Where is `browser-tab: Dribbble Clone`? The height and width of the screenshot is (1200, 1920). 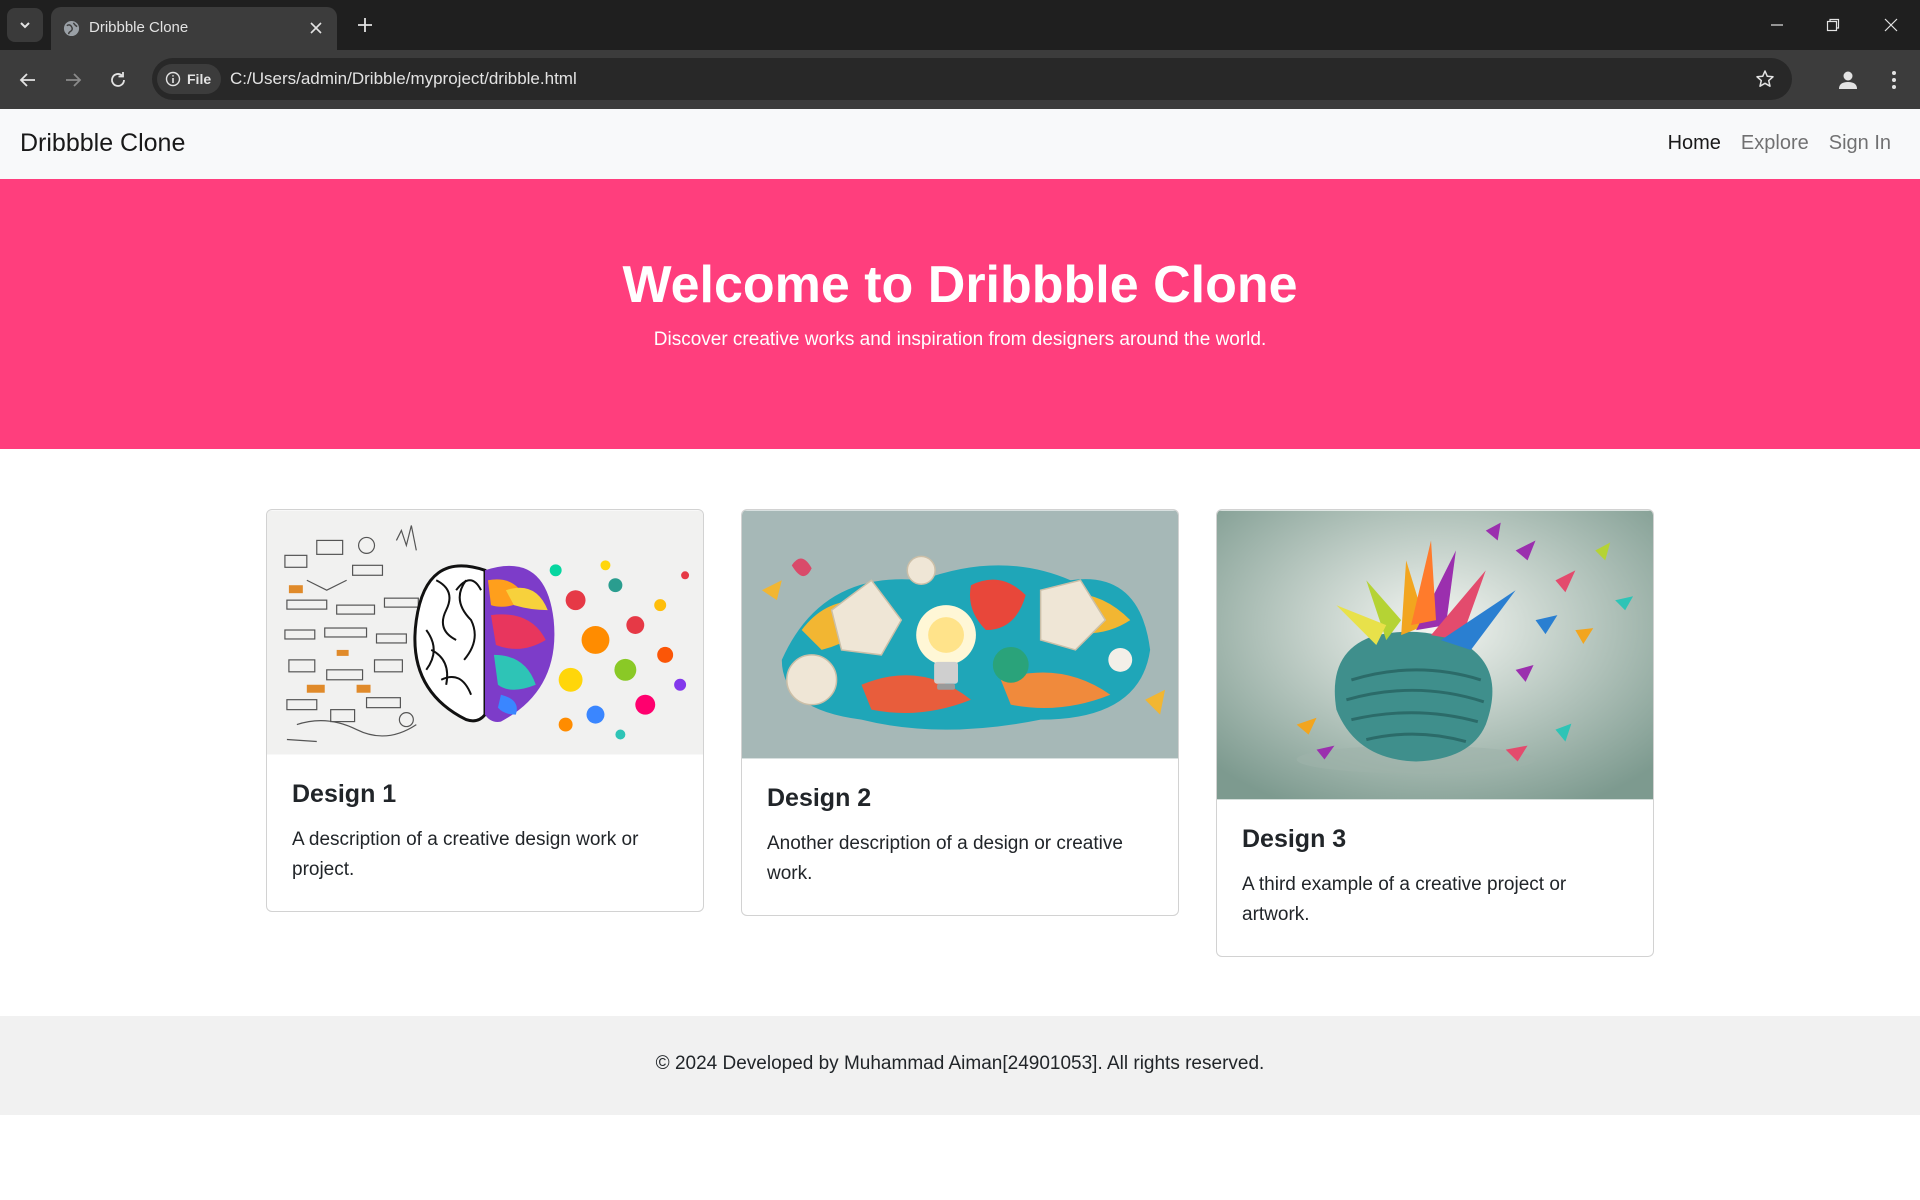 browser-tab: Dribbble Clone is located at coordinates (194, 28).